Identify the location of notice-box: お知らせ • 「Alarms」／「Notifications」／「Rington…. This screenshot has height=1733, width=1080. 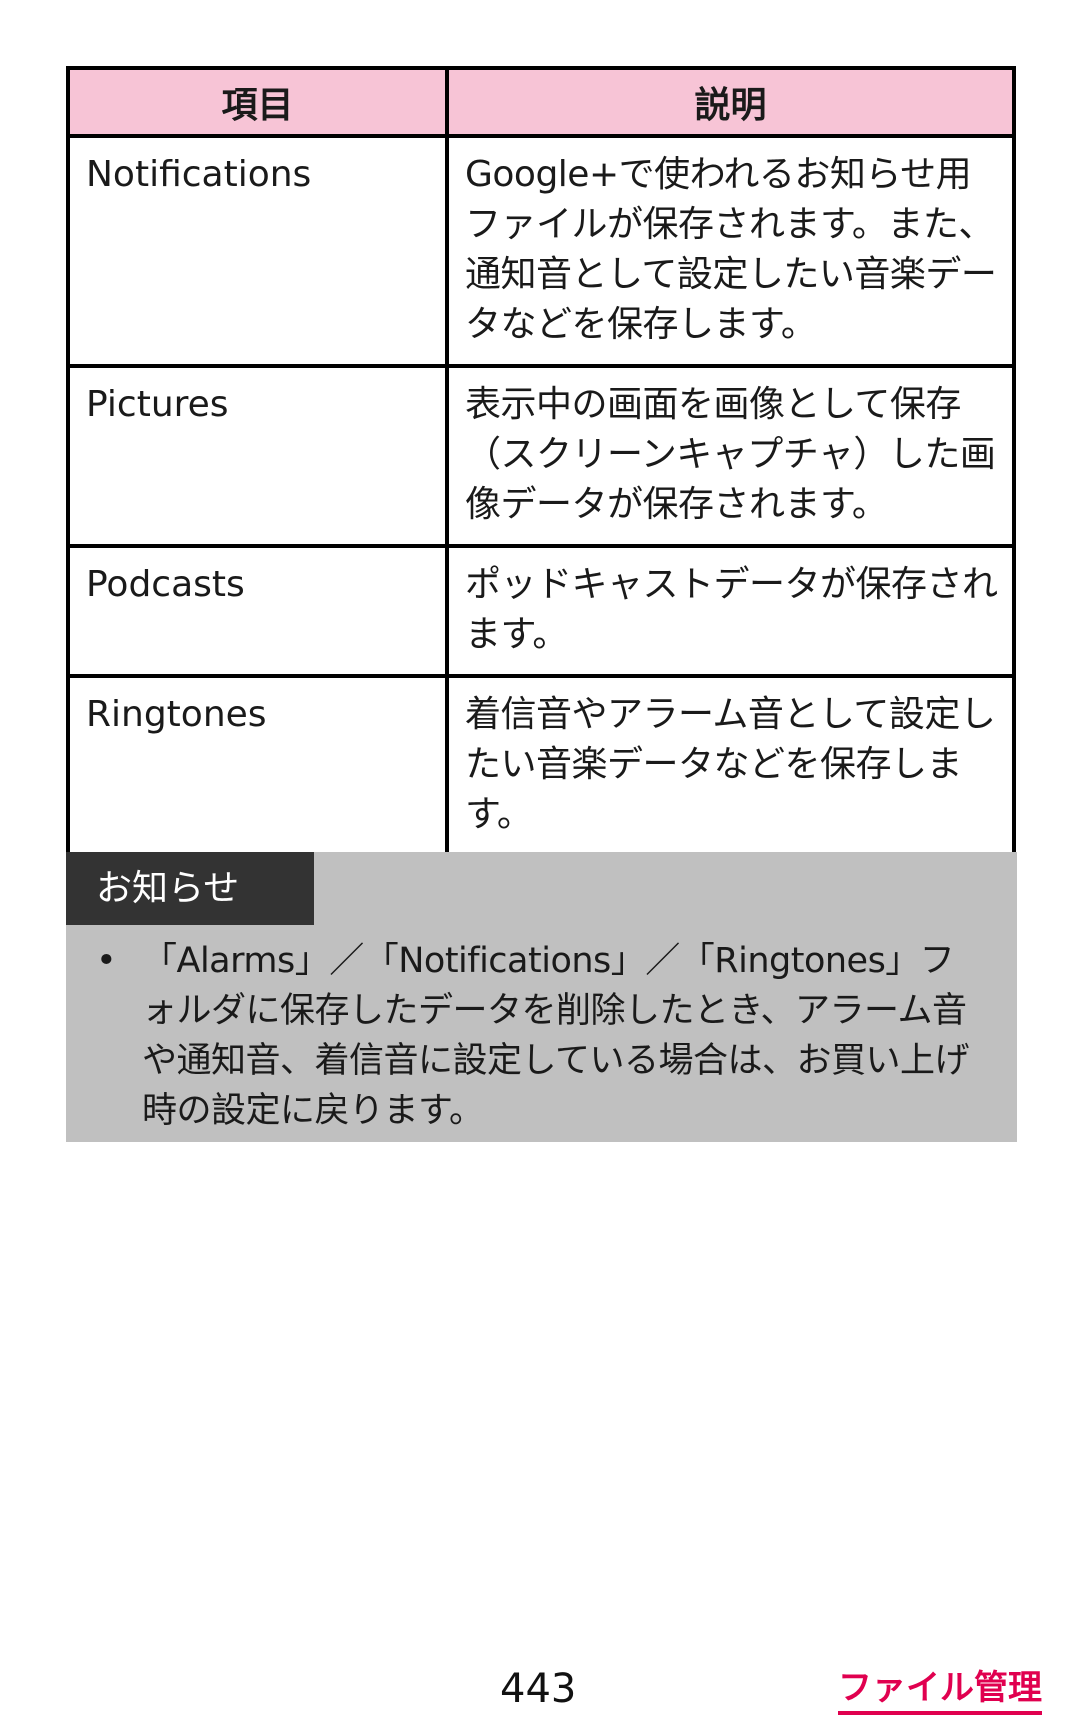
(541, 997).